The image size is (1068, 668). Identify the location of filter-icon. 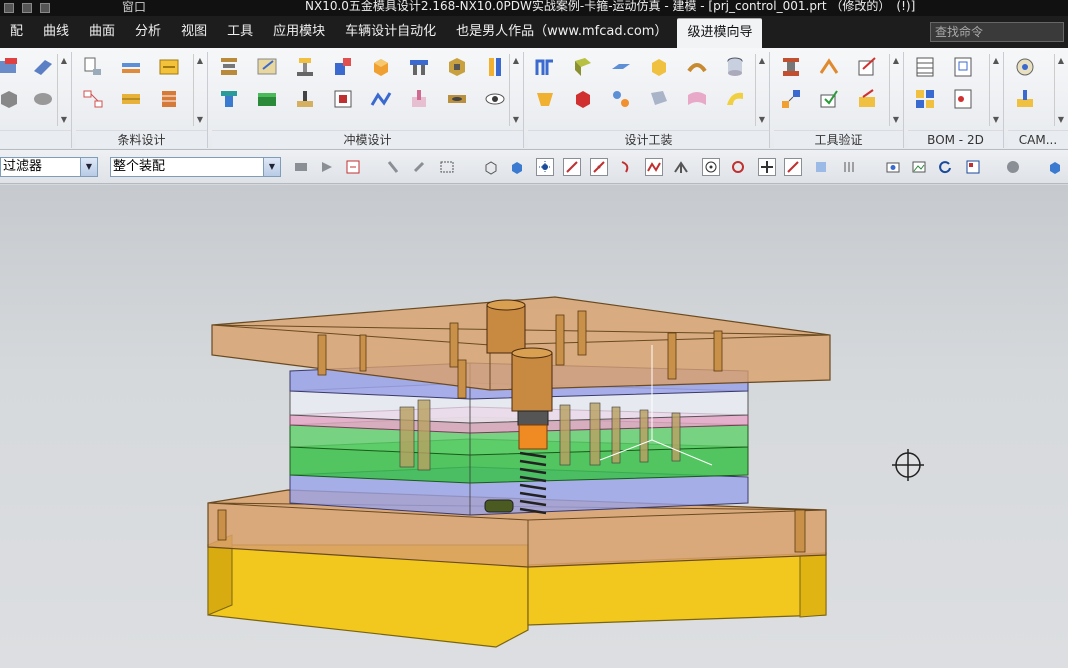
(301, 167).